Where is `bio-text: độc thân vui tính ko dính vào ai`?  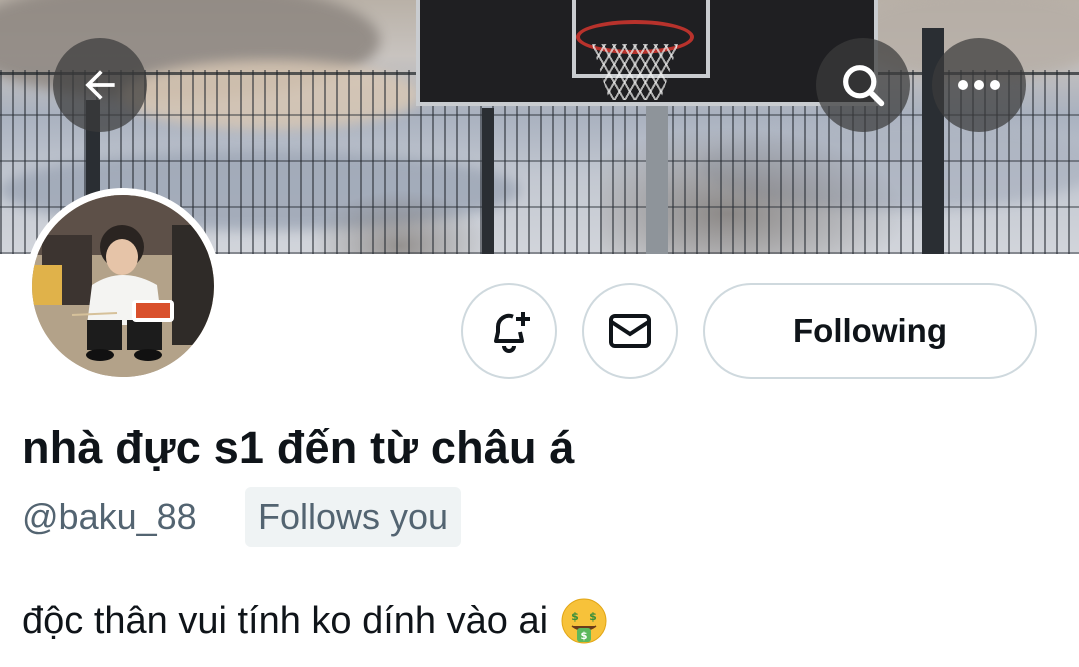 bio-text: độc thân vui tính ko dính vào ai is located at coordinates (285, 620).